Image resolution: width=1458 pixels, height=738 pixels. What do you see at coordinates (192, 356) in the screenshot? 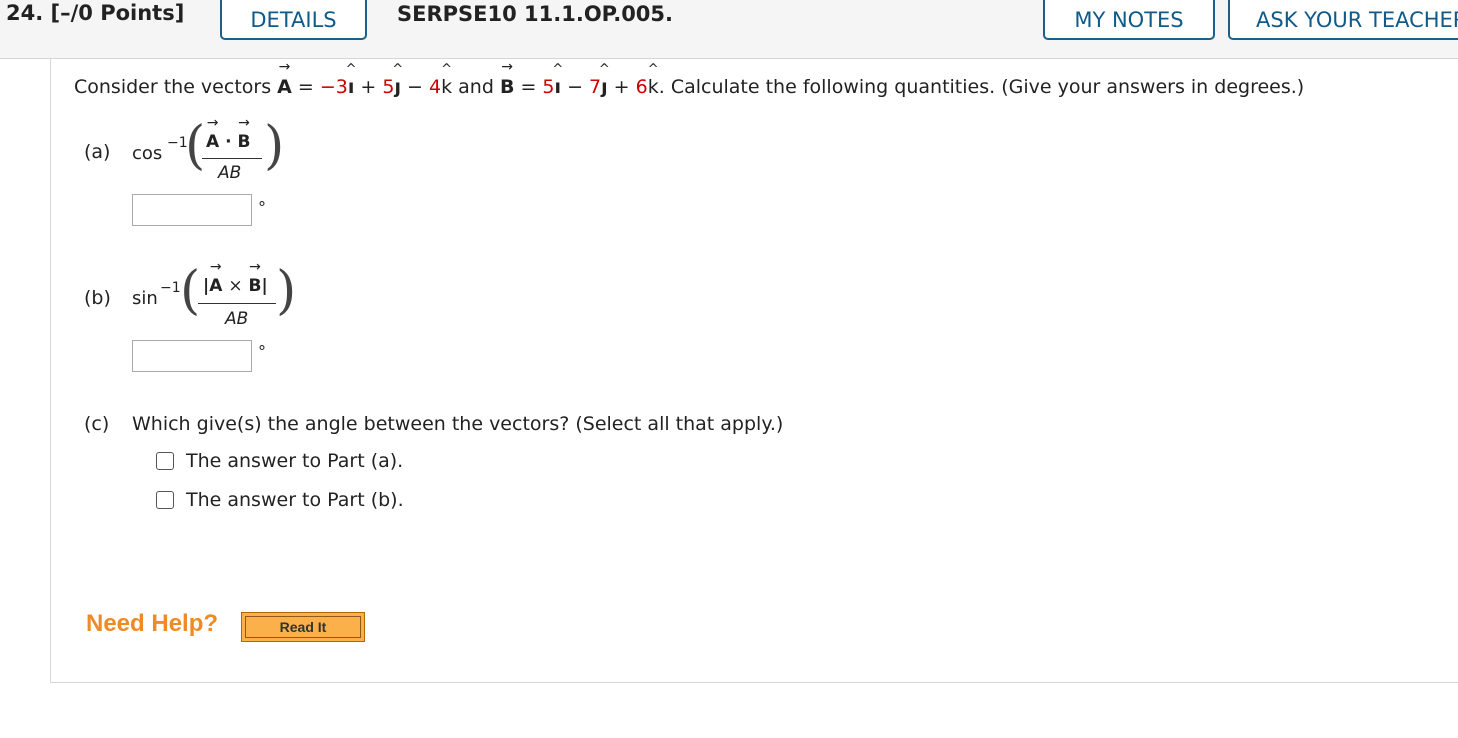
I see `part-b-answer-input` at bounding box center [192, 356].